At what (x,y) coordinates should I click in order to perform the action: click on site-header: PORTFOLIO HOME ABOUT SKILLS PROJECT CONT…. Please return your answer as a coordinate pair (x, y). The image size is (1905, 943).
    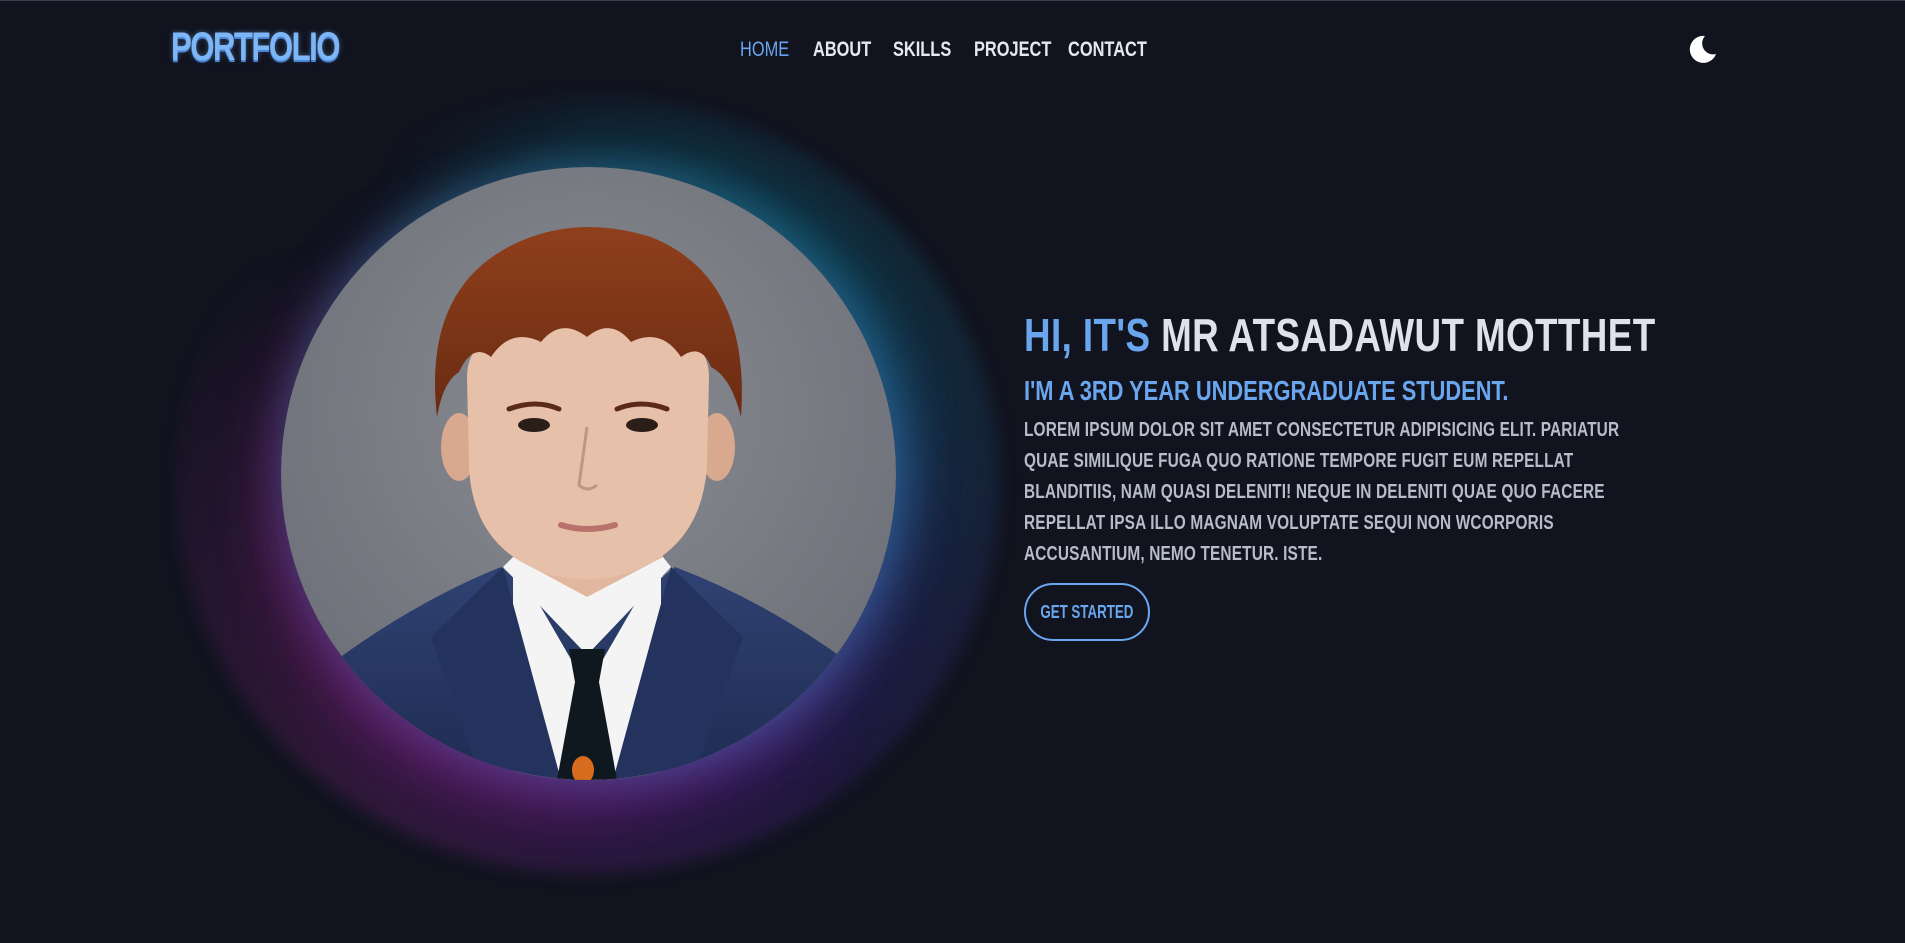
    Looking at the image, I should click on (952, 49).